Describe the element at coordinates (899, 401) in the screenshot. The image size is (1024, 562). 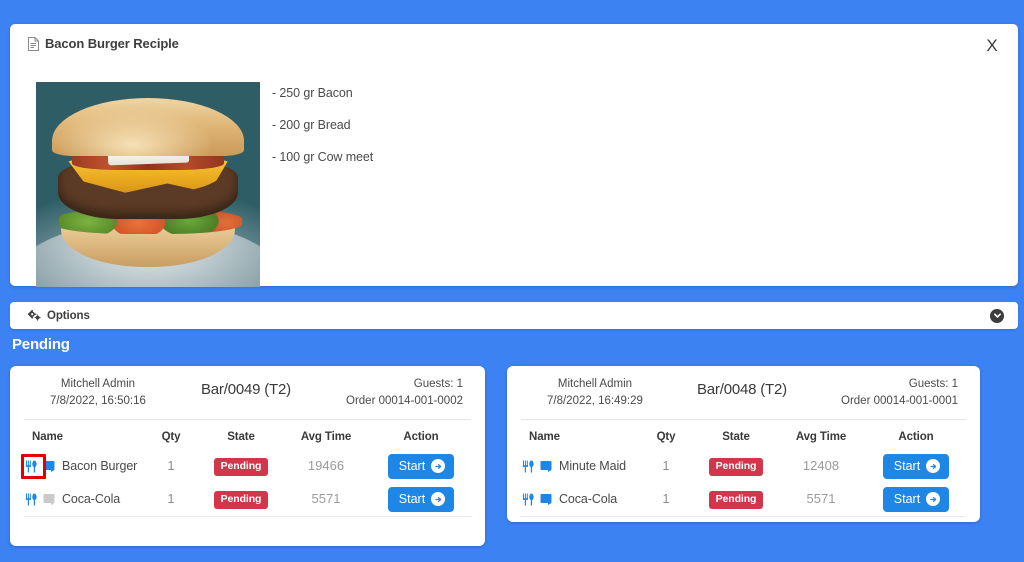
I see `order-reference: Order 00014-001-0001` at that location.